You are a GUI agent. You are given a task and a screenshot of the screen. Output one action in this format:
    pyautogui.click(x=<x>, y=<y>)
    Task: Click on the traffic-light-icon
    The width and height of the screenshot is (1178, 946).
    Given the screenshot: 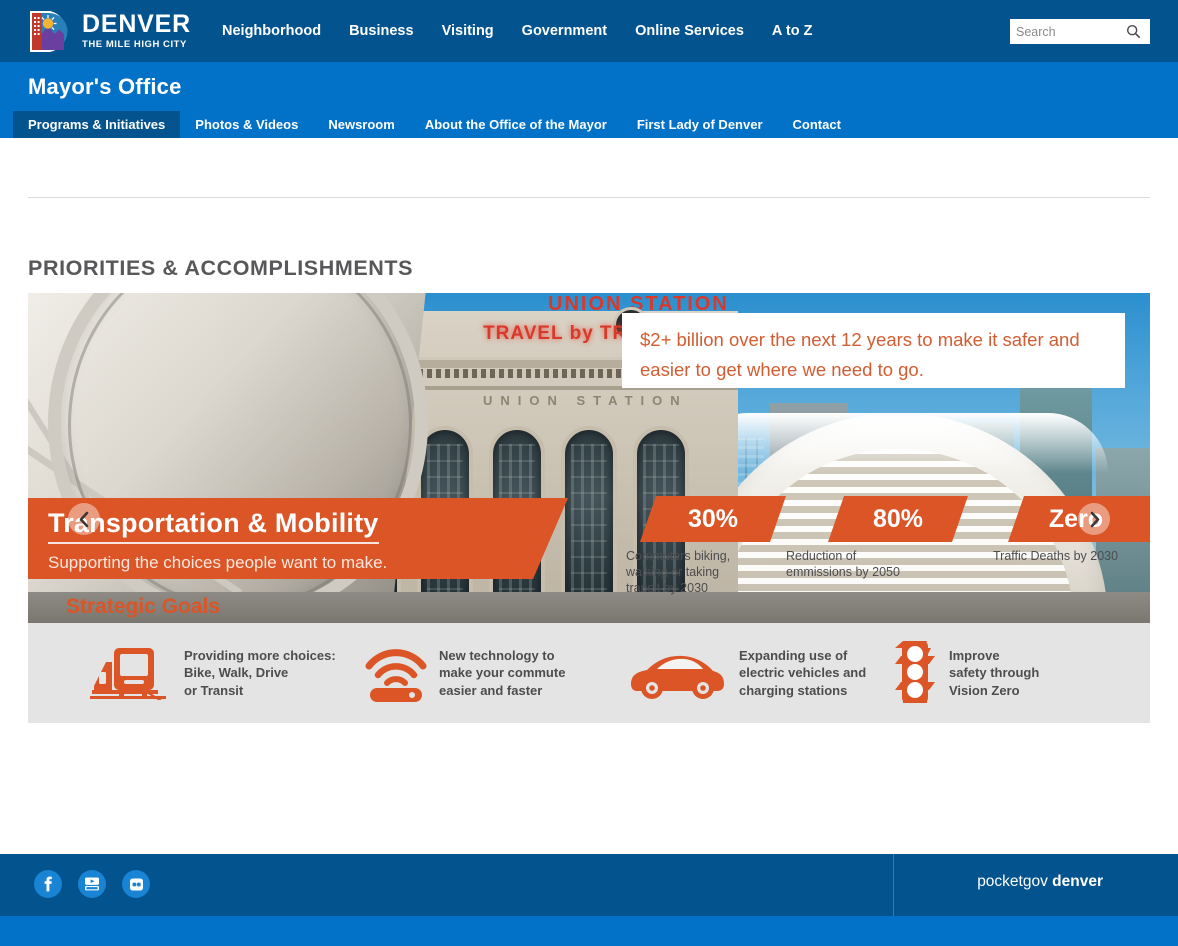 What is the action you would take?
    pyautogui.click(x=915, y=672)
    